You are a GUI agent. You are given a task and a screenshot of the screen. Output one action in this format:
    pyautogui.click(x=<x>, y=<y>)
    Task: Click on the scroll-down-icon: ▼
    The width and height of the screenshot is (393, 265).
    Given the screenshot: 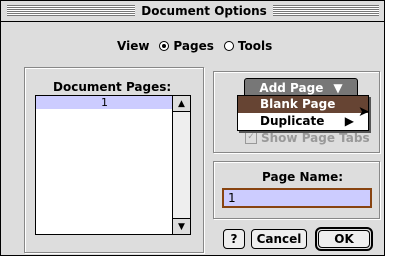 What is the action you would take?
    pyautogui.click(x=181, y=226)
    